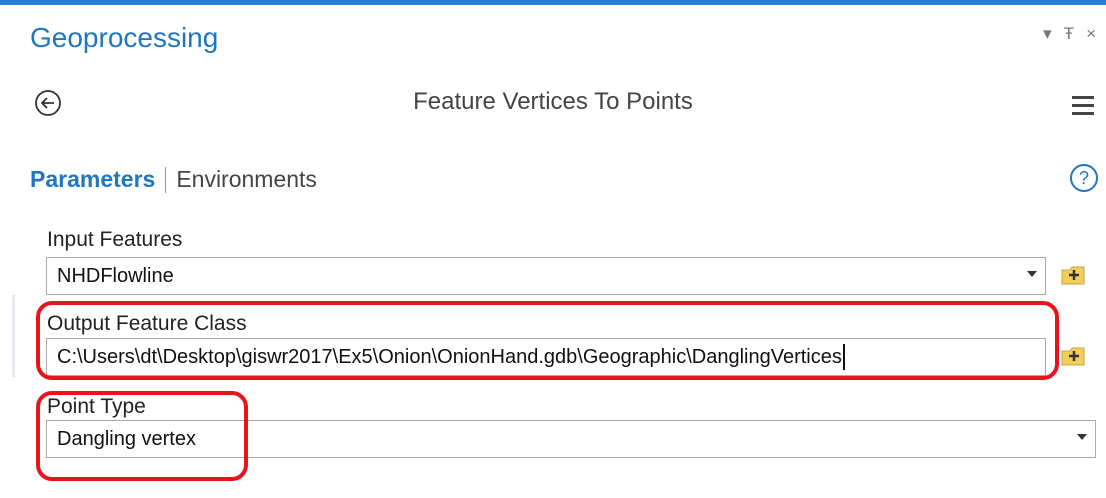 The image size is (1106, 498). Describe the element at coordinates (547, 340) in the screenshot. I see `highlight-output-feature-class` at that location.